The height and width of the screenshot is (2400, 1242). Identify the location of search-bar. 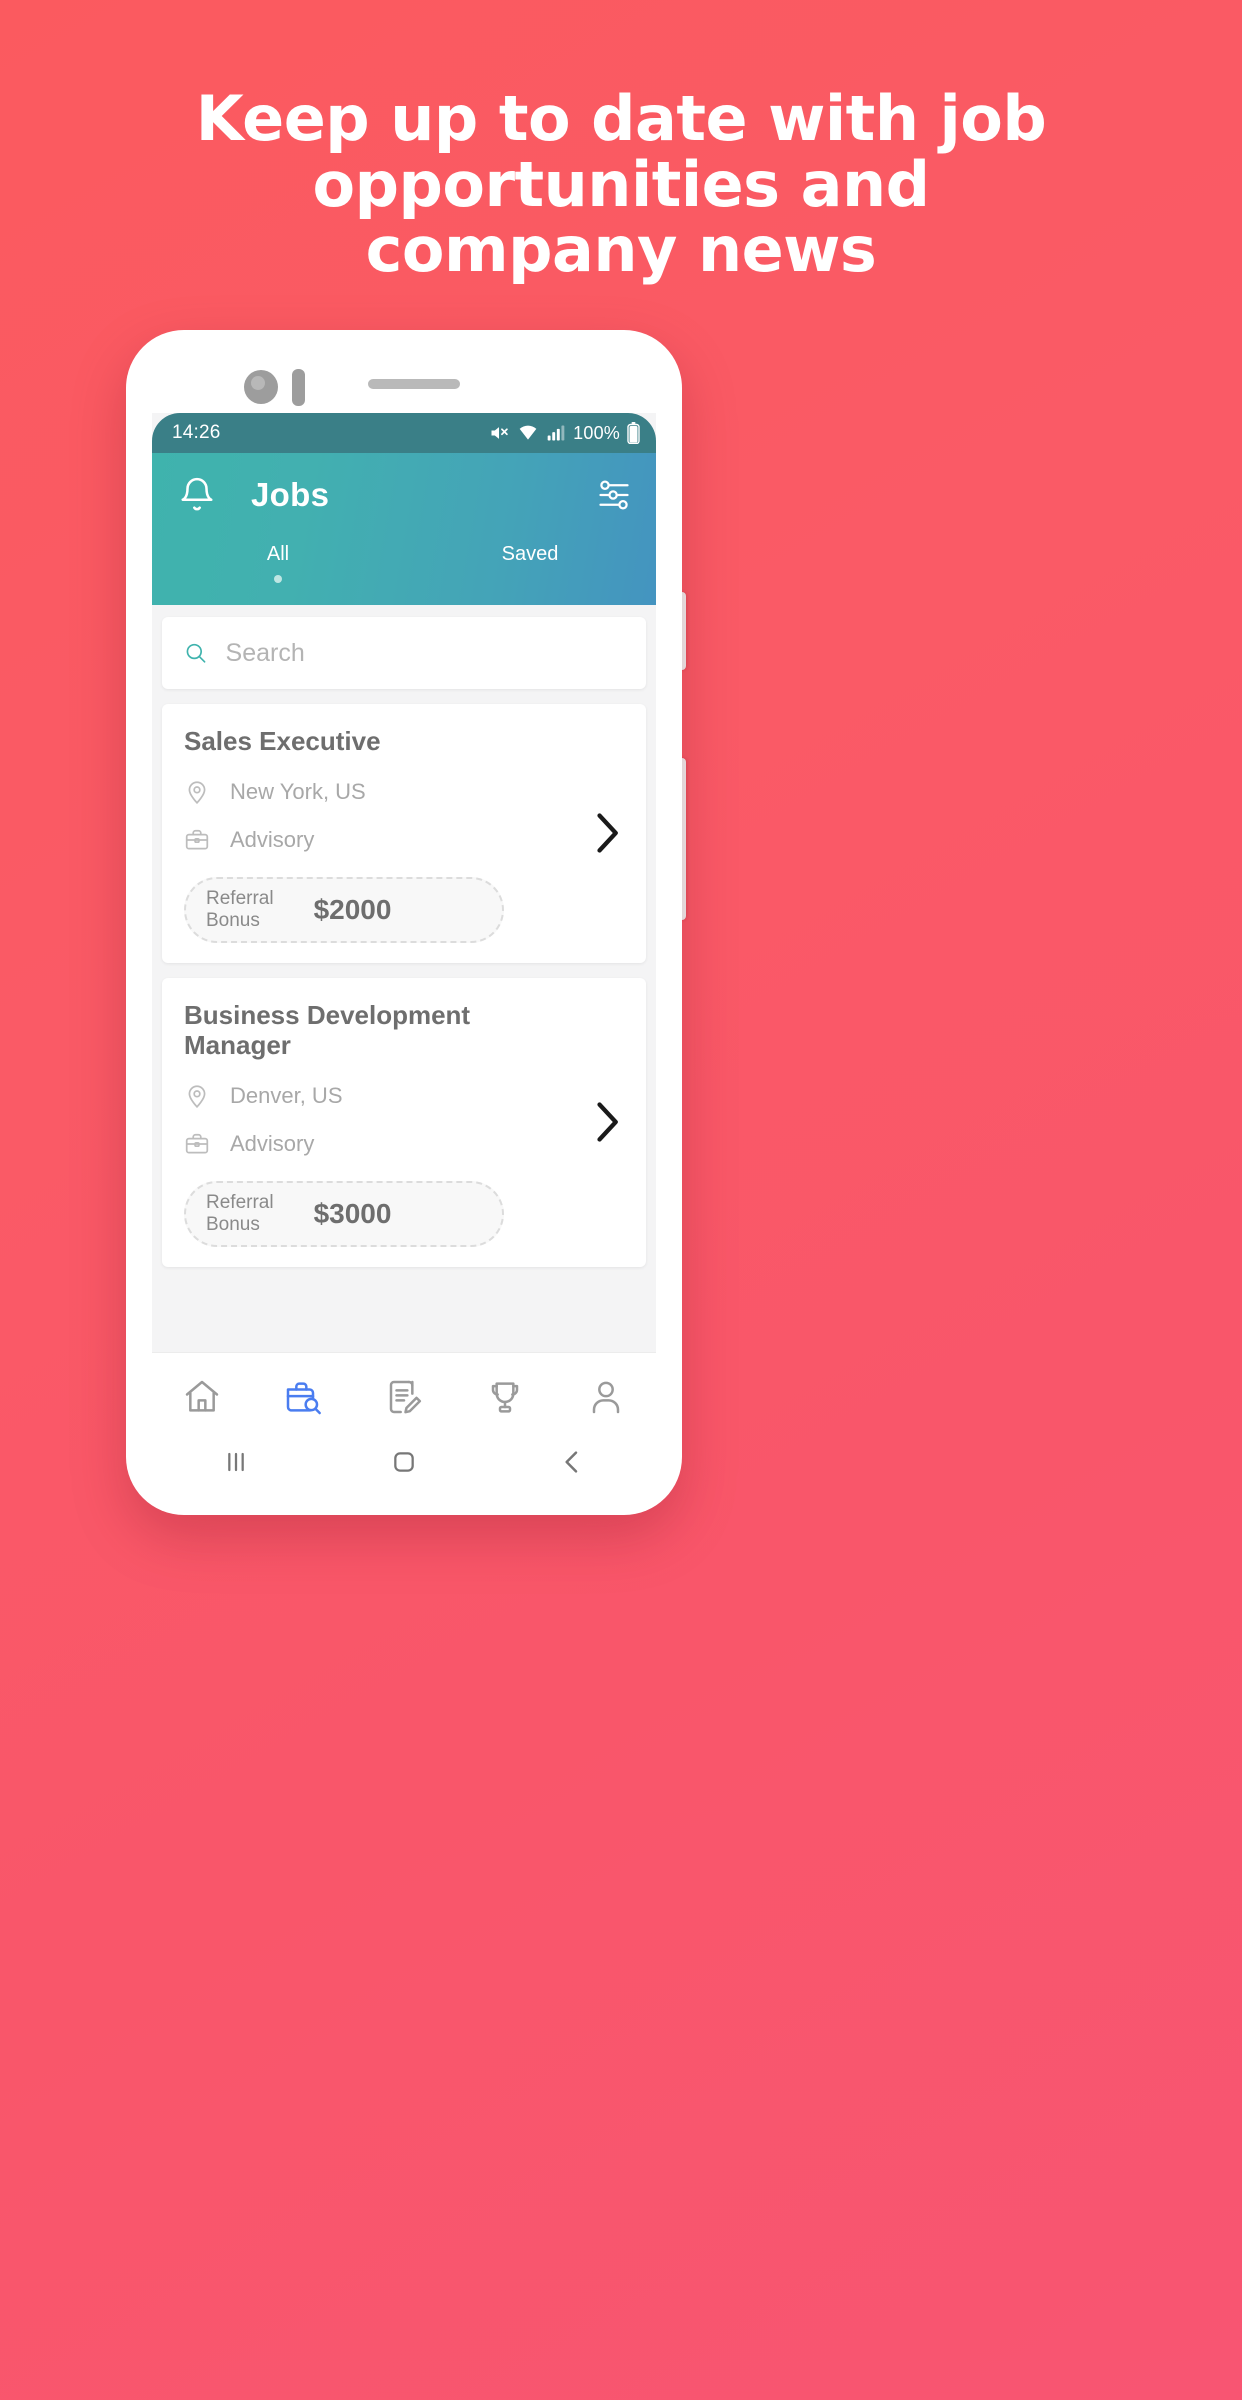
(404, 653).